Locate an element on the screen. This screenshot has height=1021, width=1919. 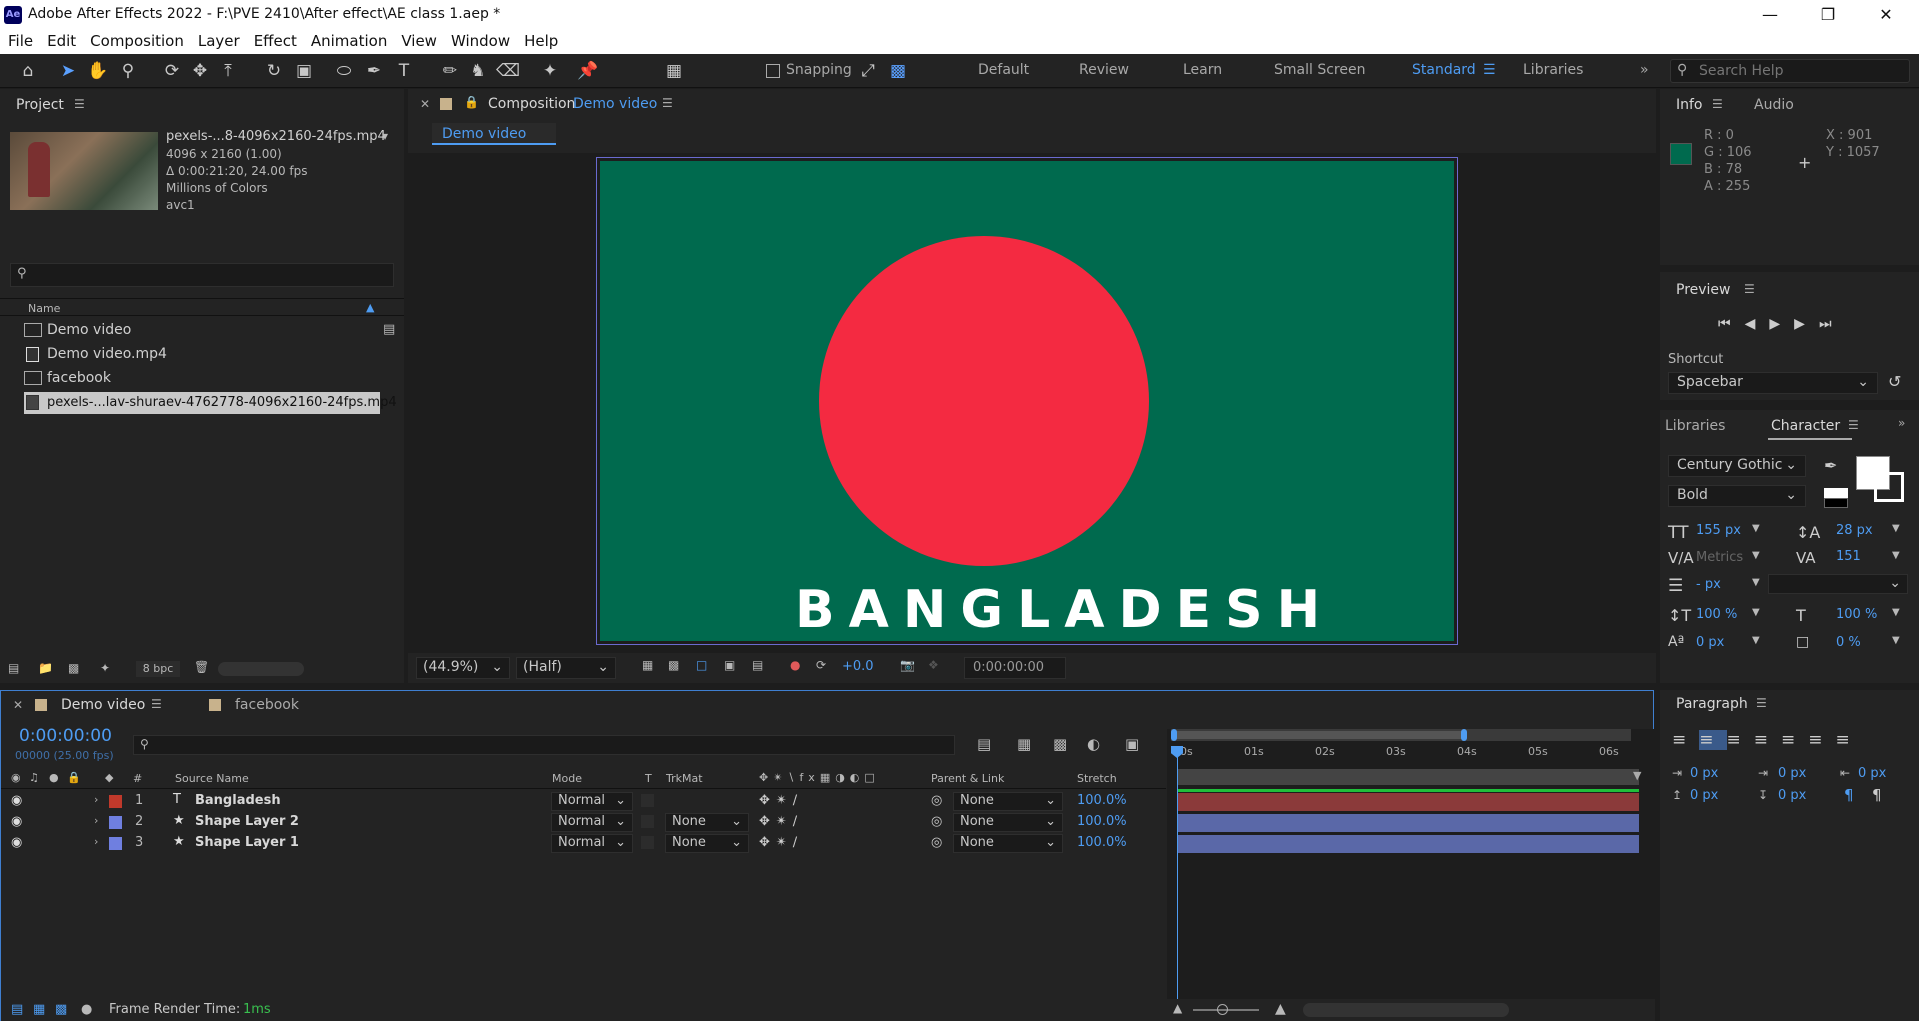
time-ruler: 00s01s02s03s04s05s06s is located at coordinates (1402, 755).